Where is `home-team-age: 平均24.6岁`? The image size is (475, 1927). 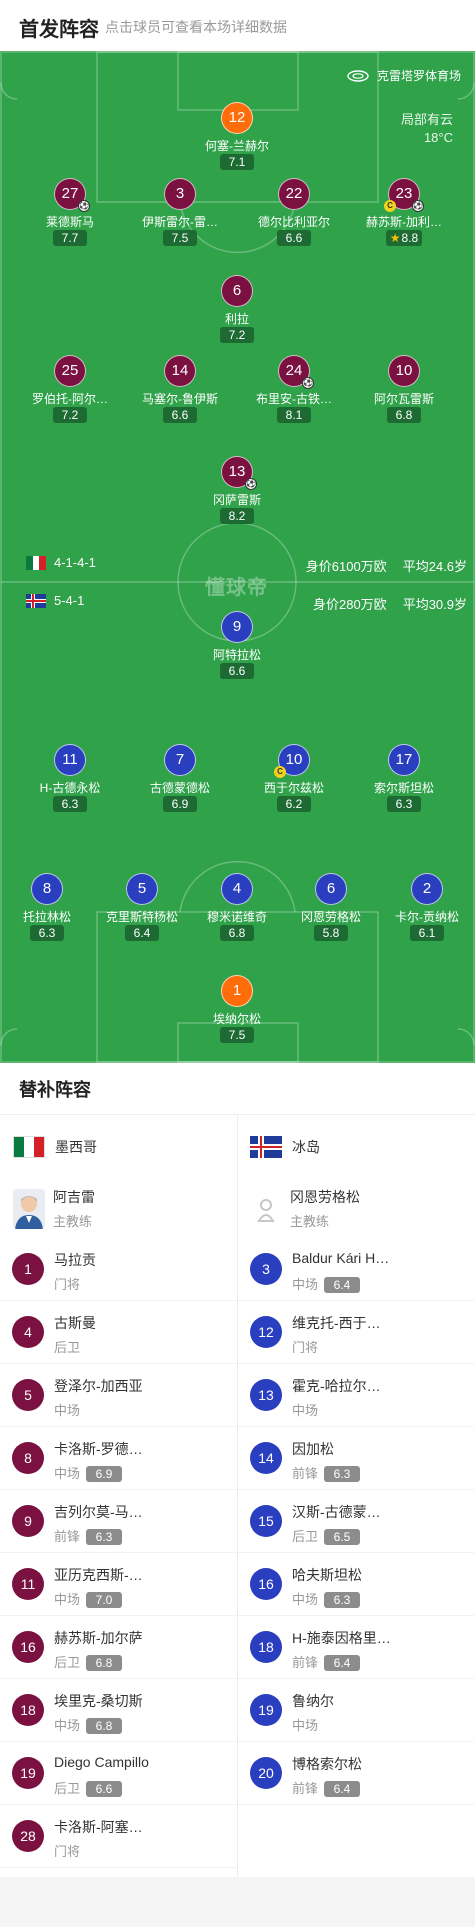 home-team-age: 平均24.6岁 is located at coordinates (434, 566).